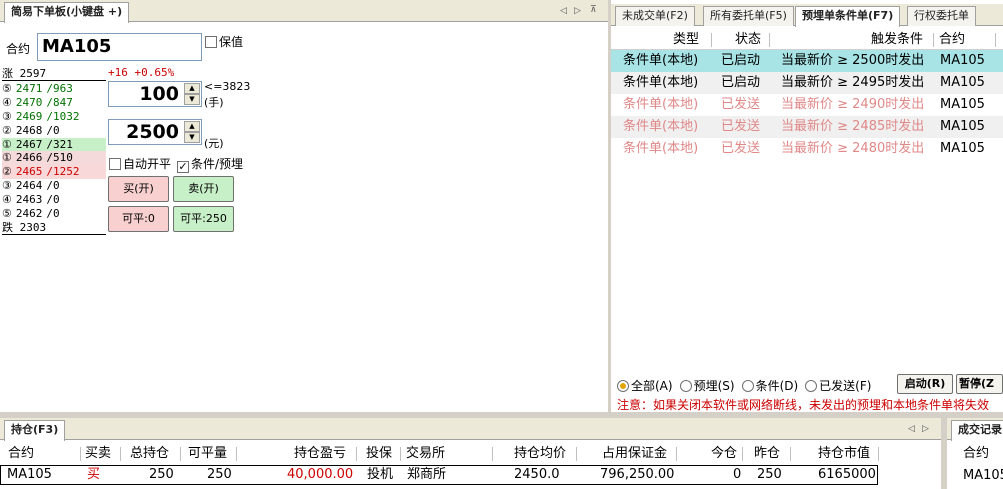  I want to click on positions-col-header: 持仓均价, so click(540, 454).